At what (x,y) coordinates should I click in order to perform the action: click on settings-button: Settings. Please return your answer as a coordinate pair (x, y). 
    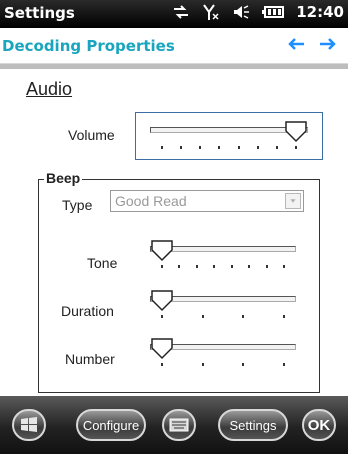
    Looking at the image, I should click on (253, 425).